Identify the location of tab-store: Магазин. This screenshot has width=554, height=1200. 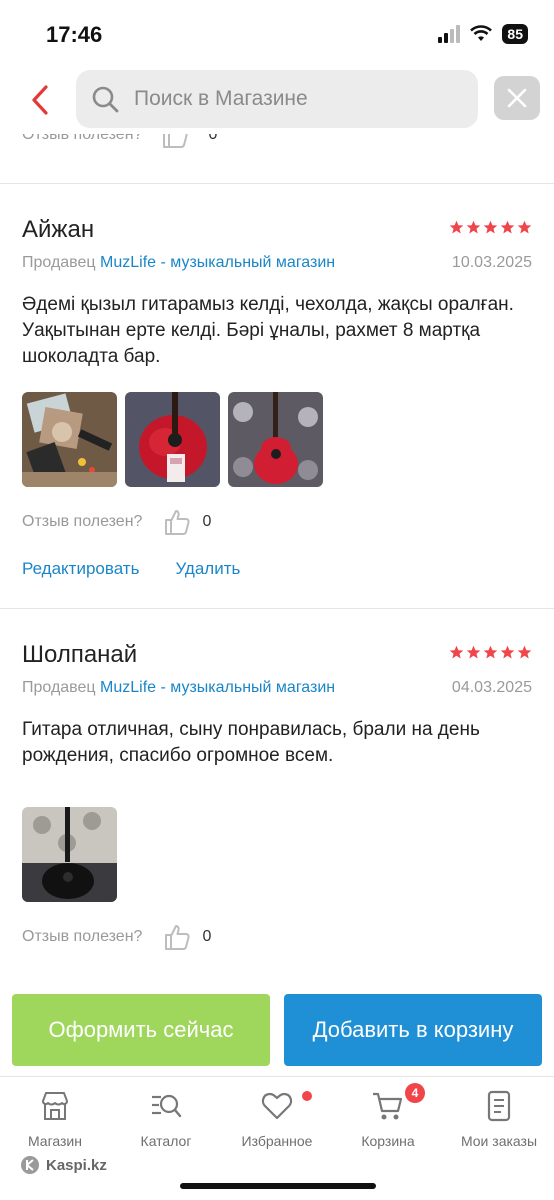
(55, 1119).